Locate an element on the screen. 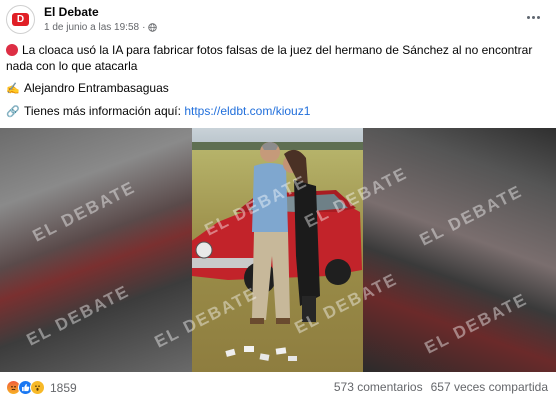  avatar-letter: D is located at coordinates (20, 19).